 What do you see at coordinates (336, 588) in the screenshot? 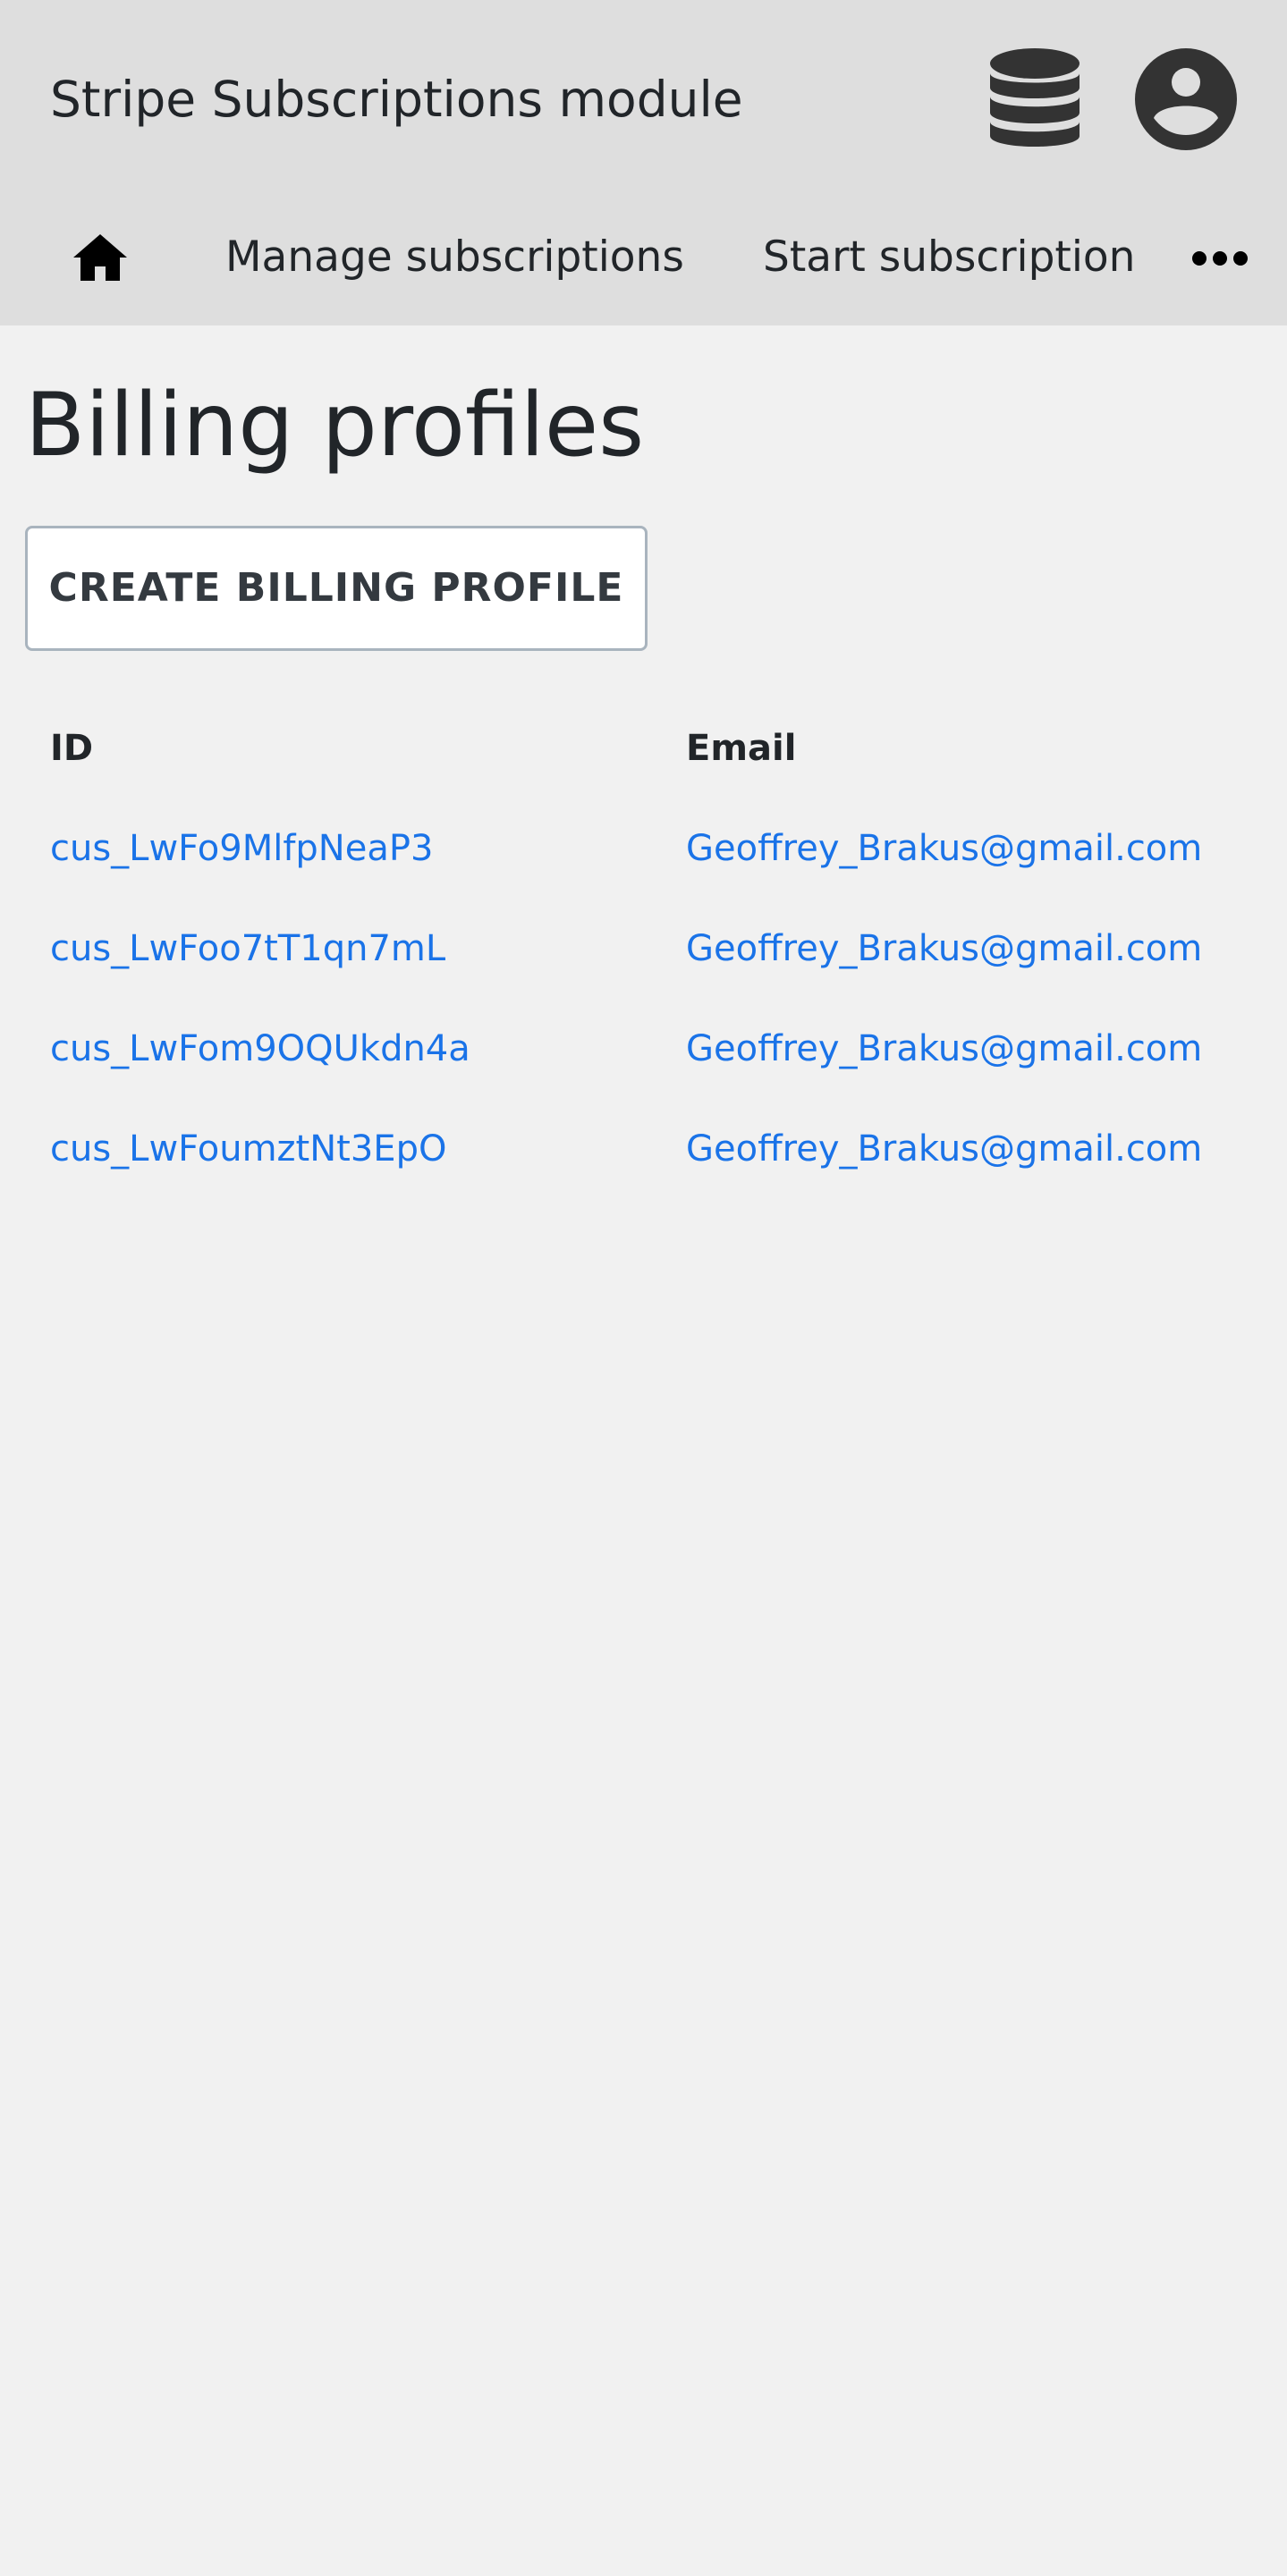
I see `create-billing-profile-button: CREATE BILLING PROFILE` at bounding box center [336, 588].